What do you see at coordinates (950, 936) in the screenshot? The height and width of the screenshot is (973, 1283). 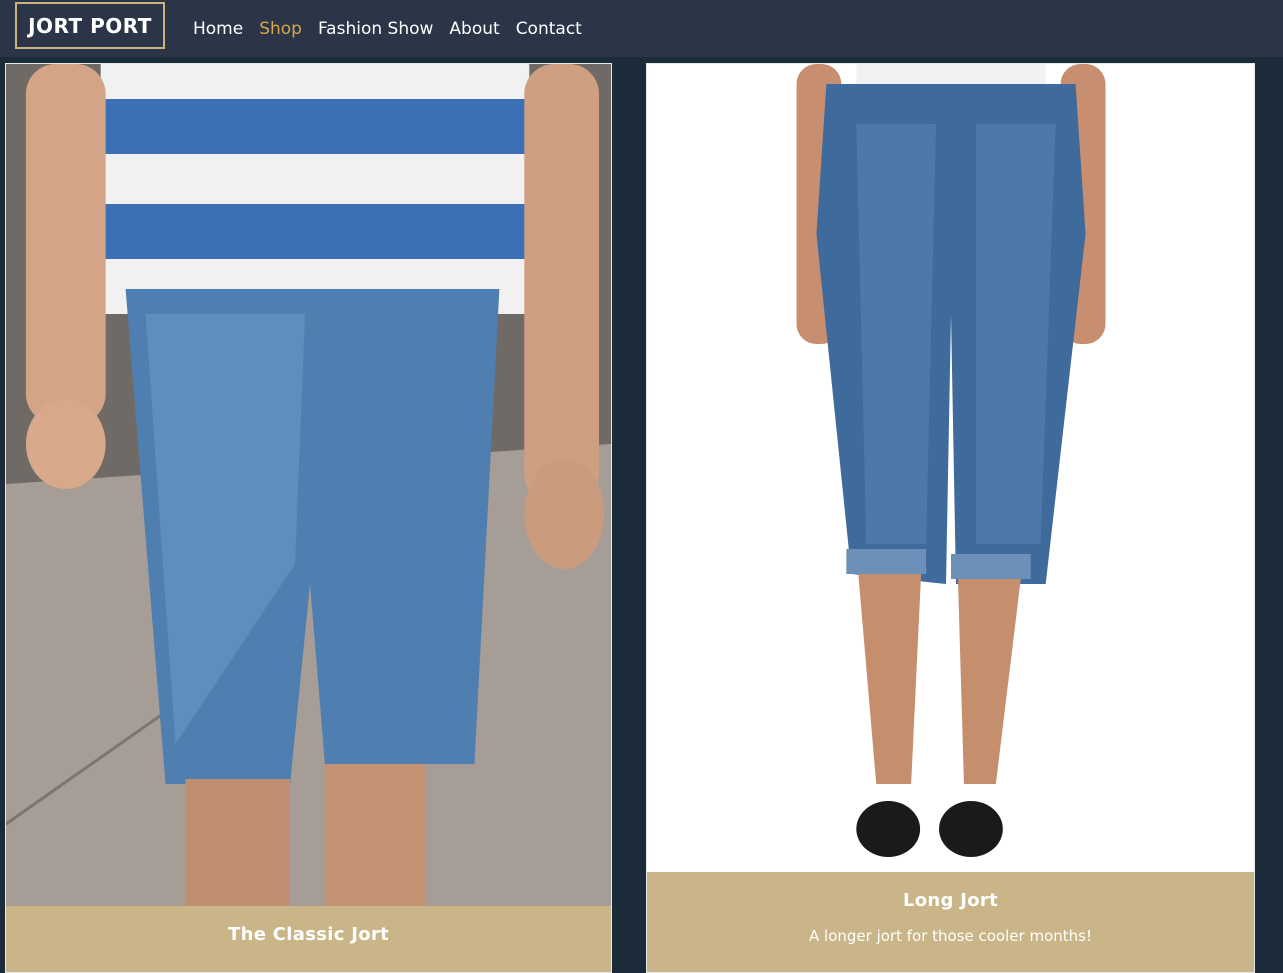 I see `product-description: A longer jort for those cooler months!` at bounding box center [950, 936].